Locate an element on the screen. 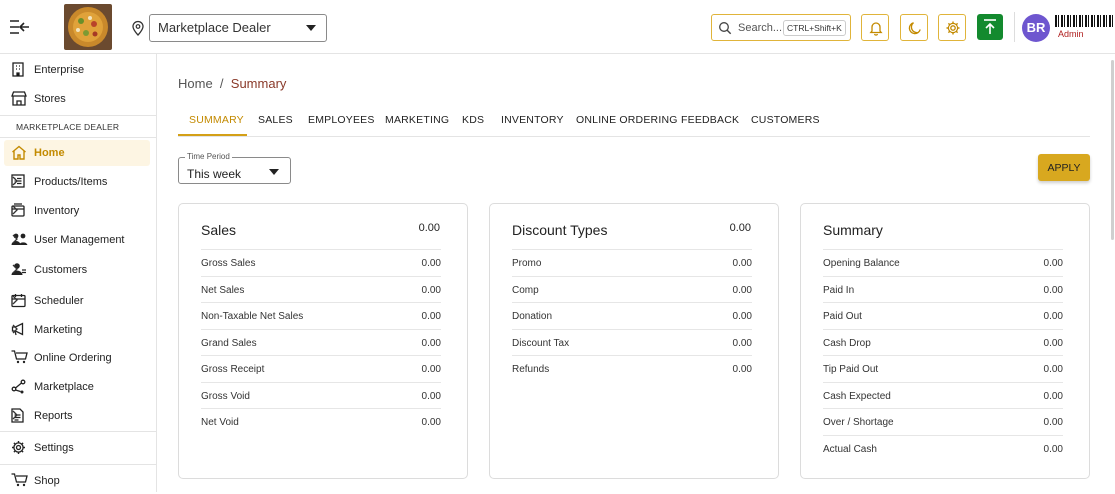 This screenshot has height=494, width=1115. metric-row: Promo 0.00 is located at coordinates (632, 262).